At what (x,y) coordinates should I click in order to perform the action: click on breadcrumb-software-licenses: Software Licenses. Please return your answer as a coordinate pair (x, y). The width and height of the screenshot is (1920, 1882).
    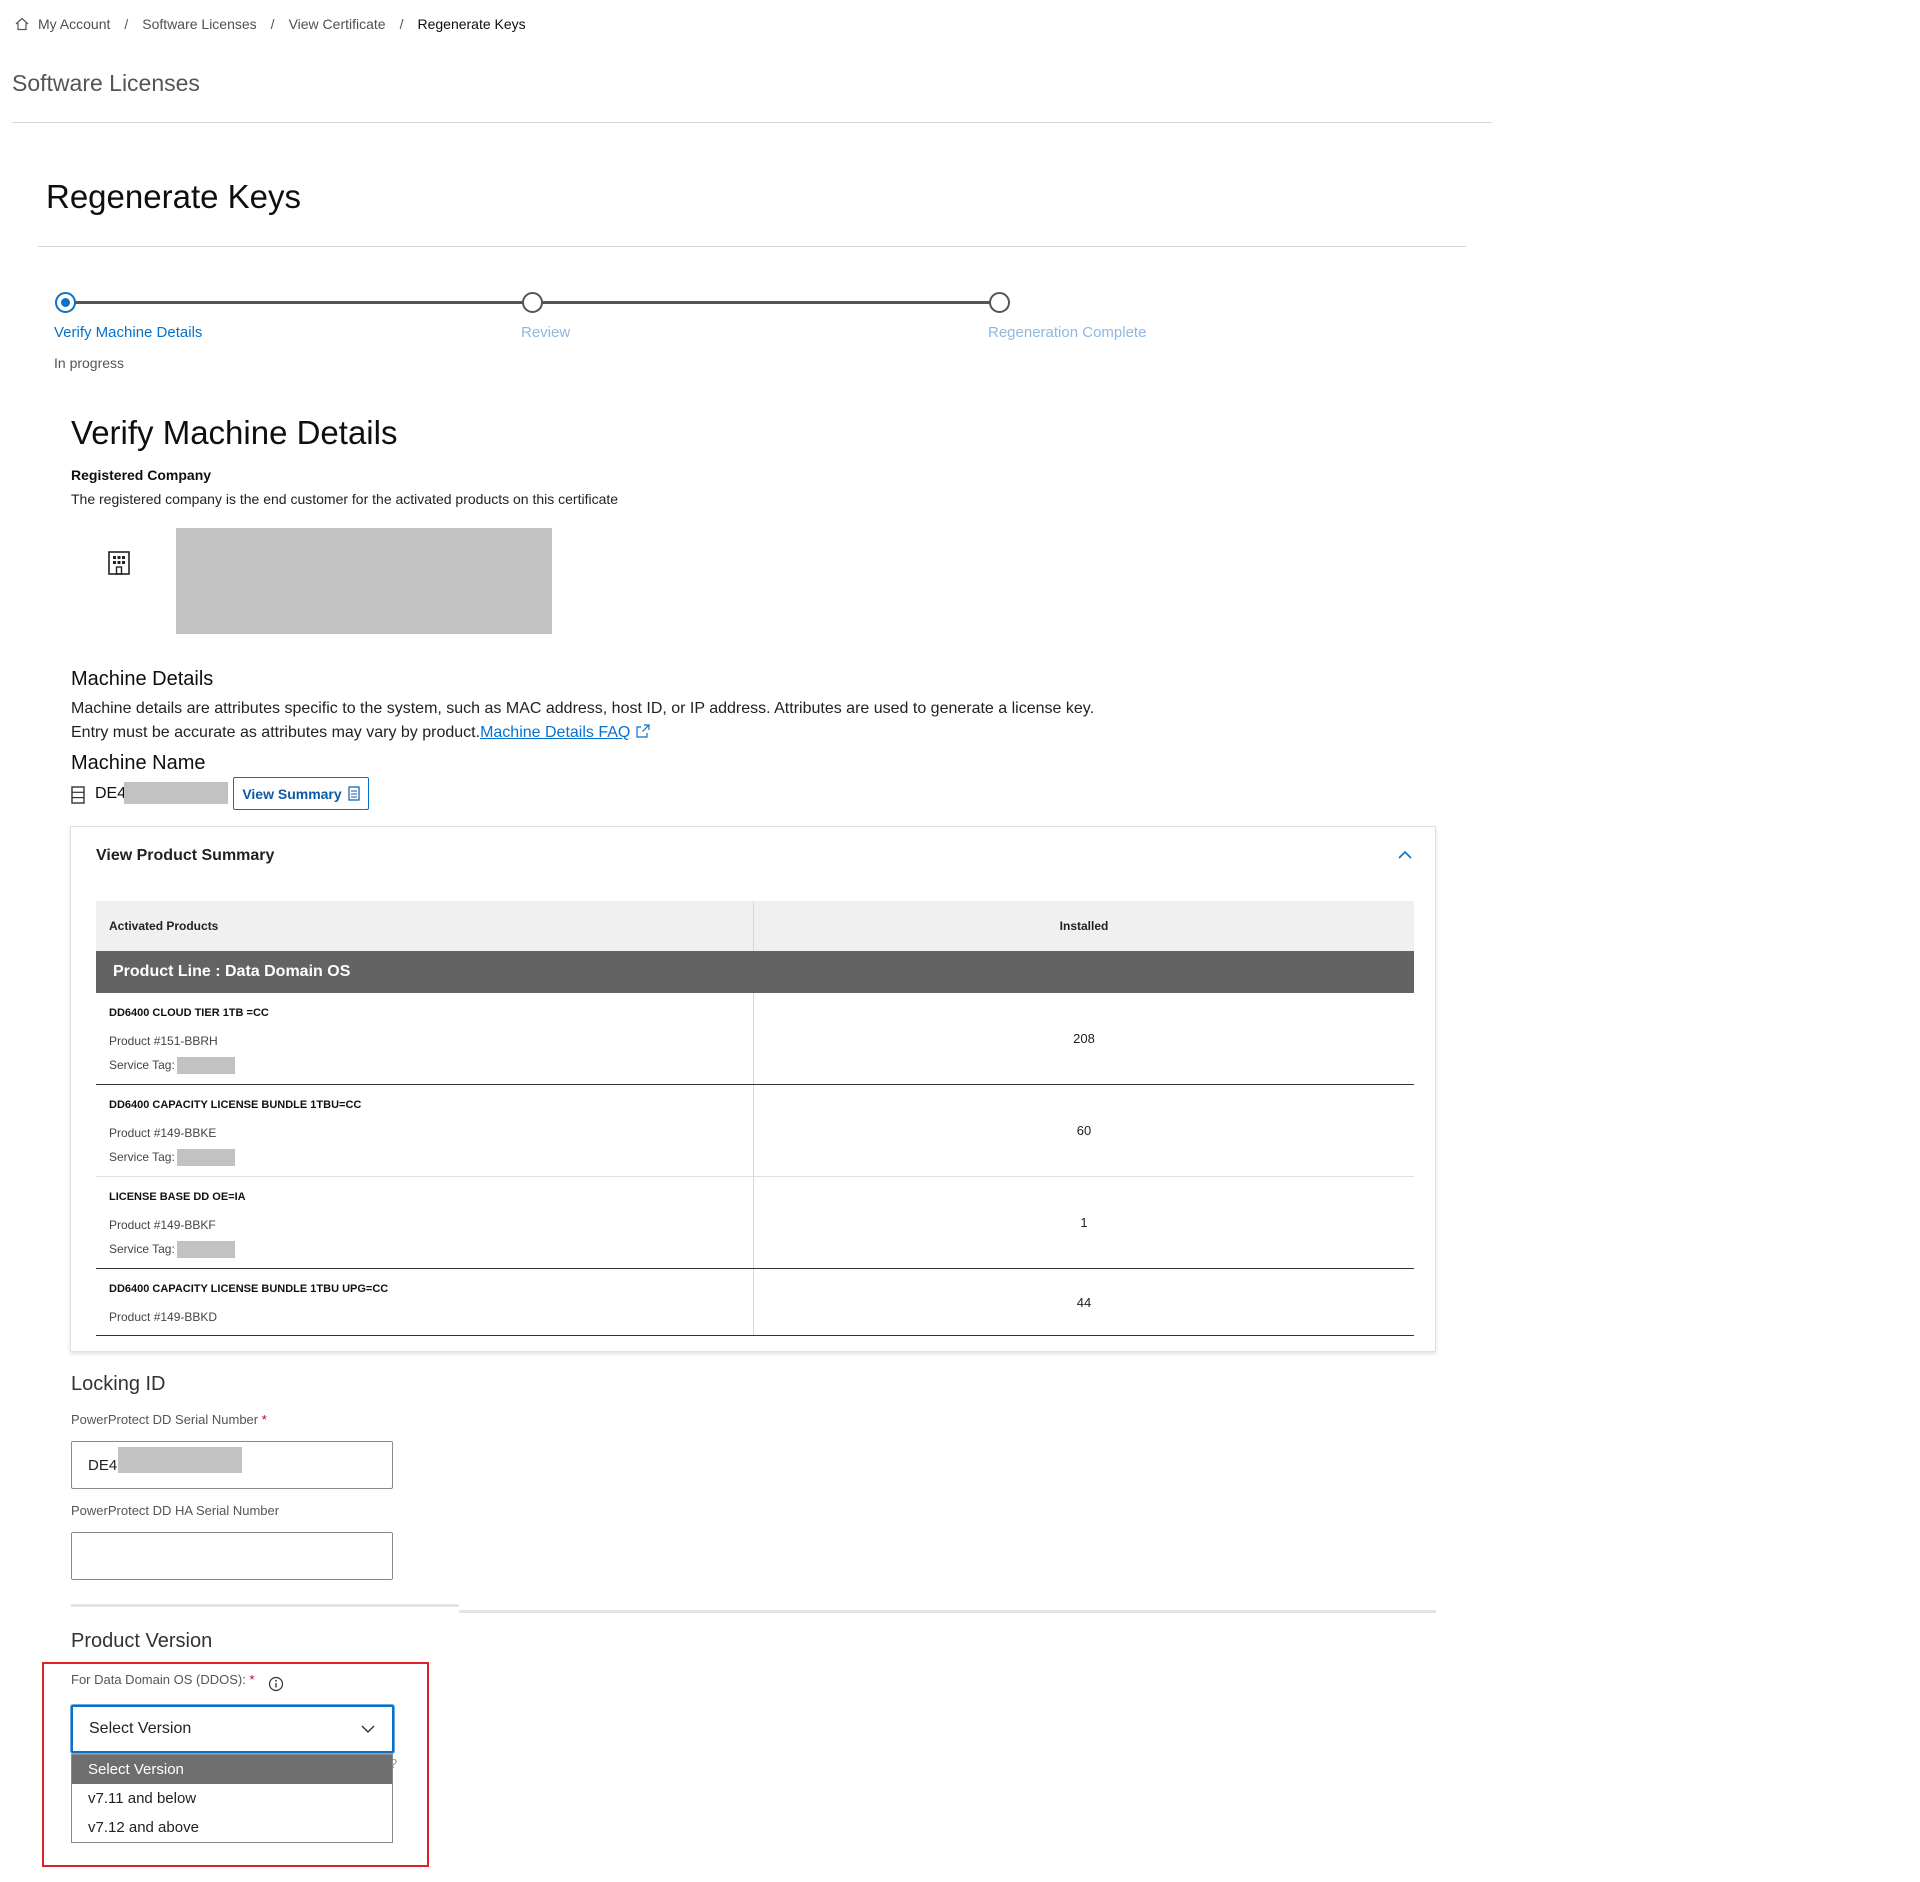
    Looking at the image, I should click on (199, 24).